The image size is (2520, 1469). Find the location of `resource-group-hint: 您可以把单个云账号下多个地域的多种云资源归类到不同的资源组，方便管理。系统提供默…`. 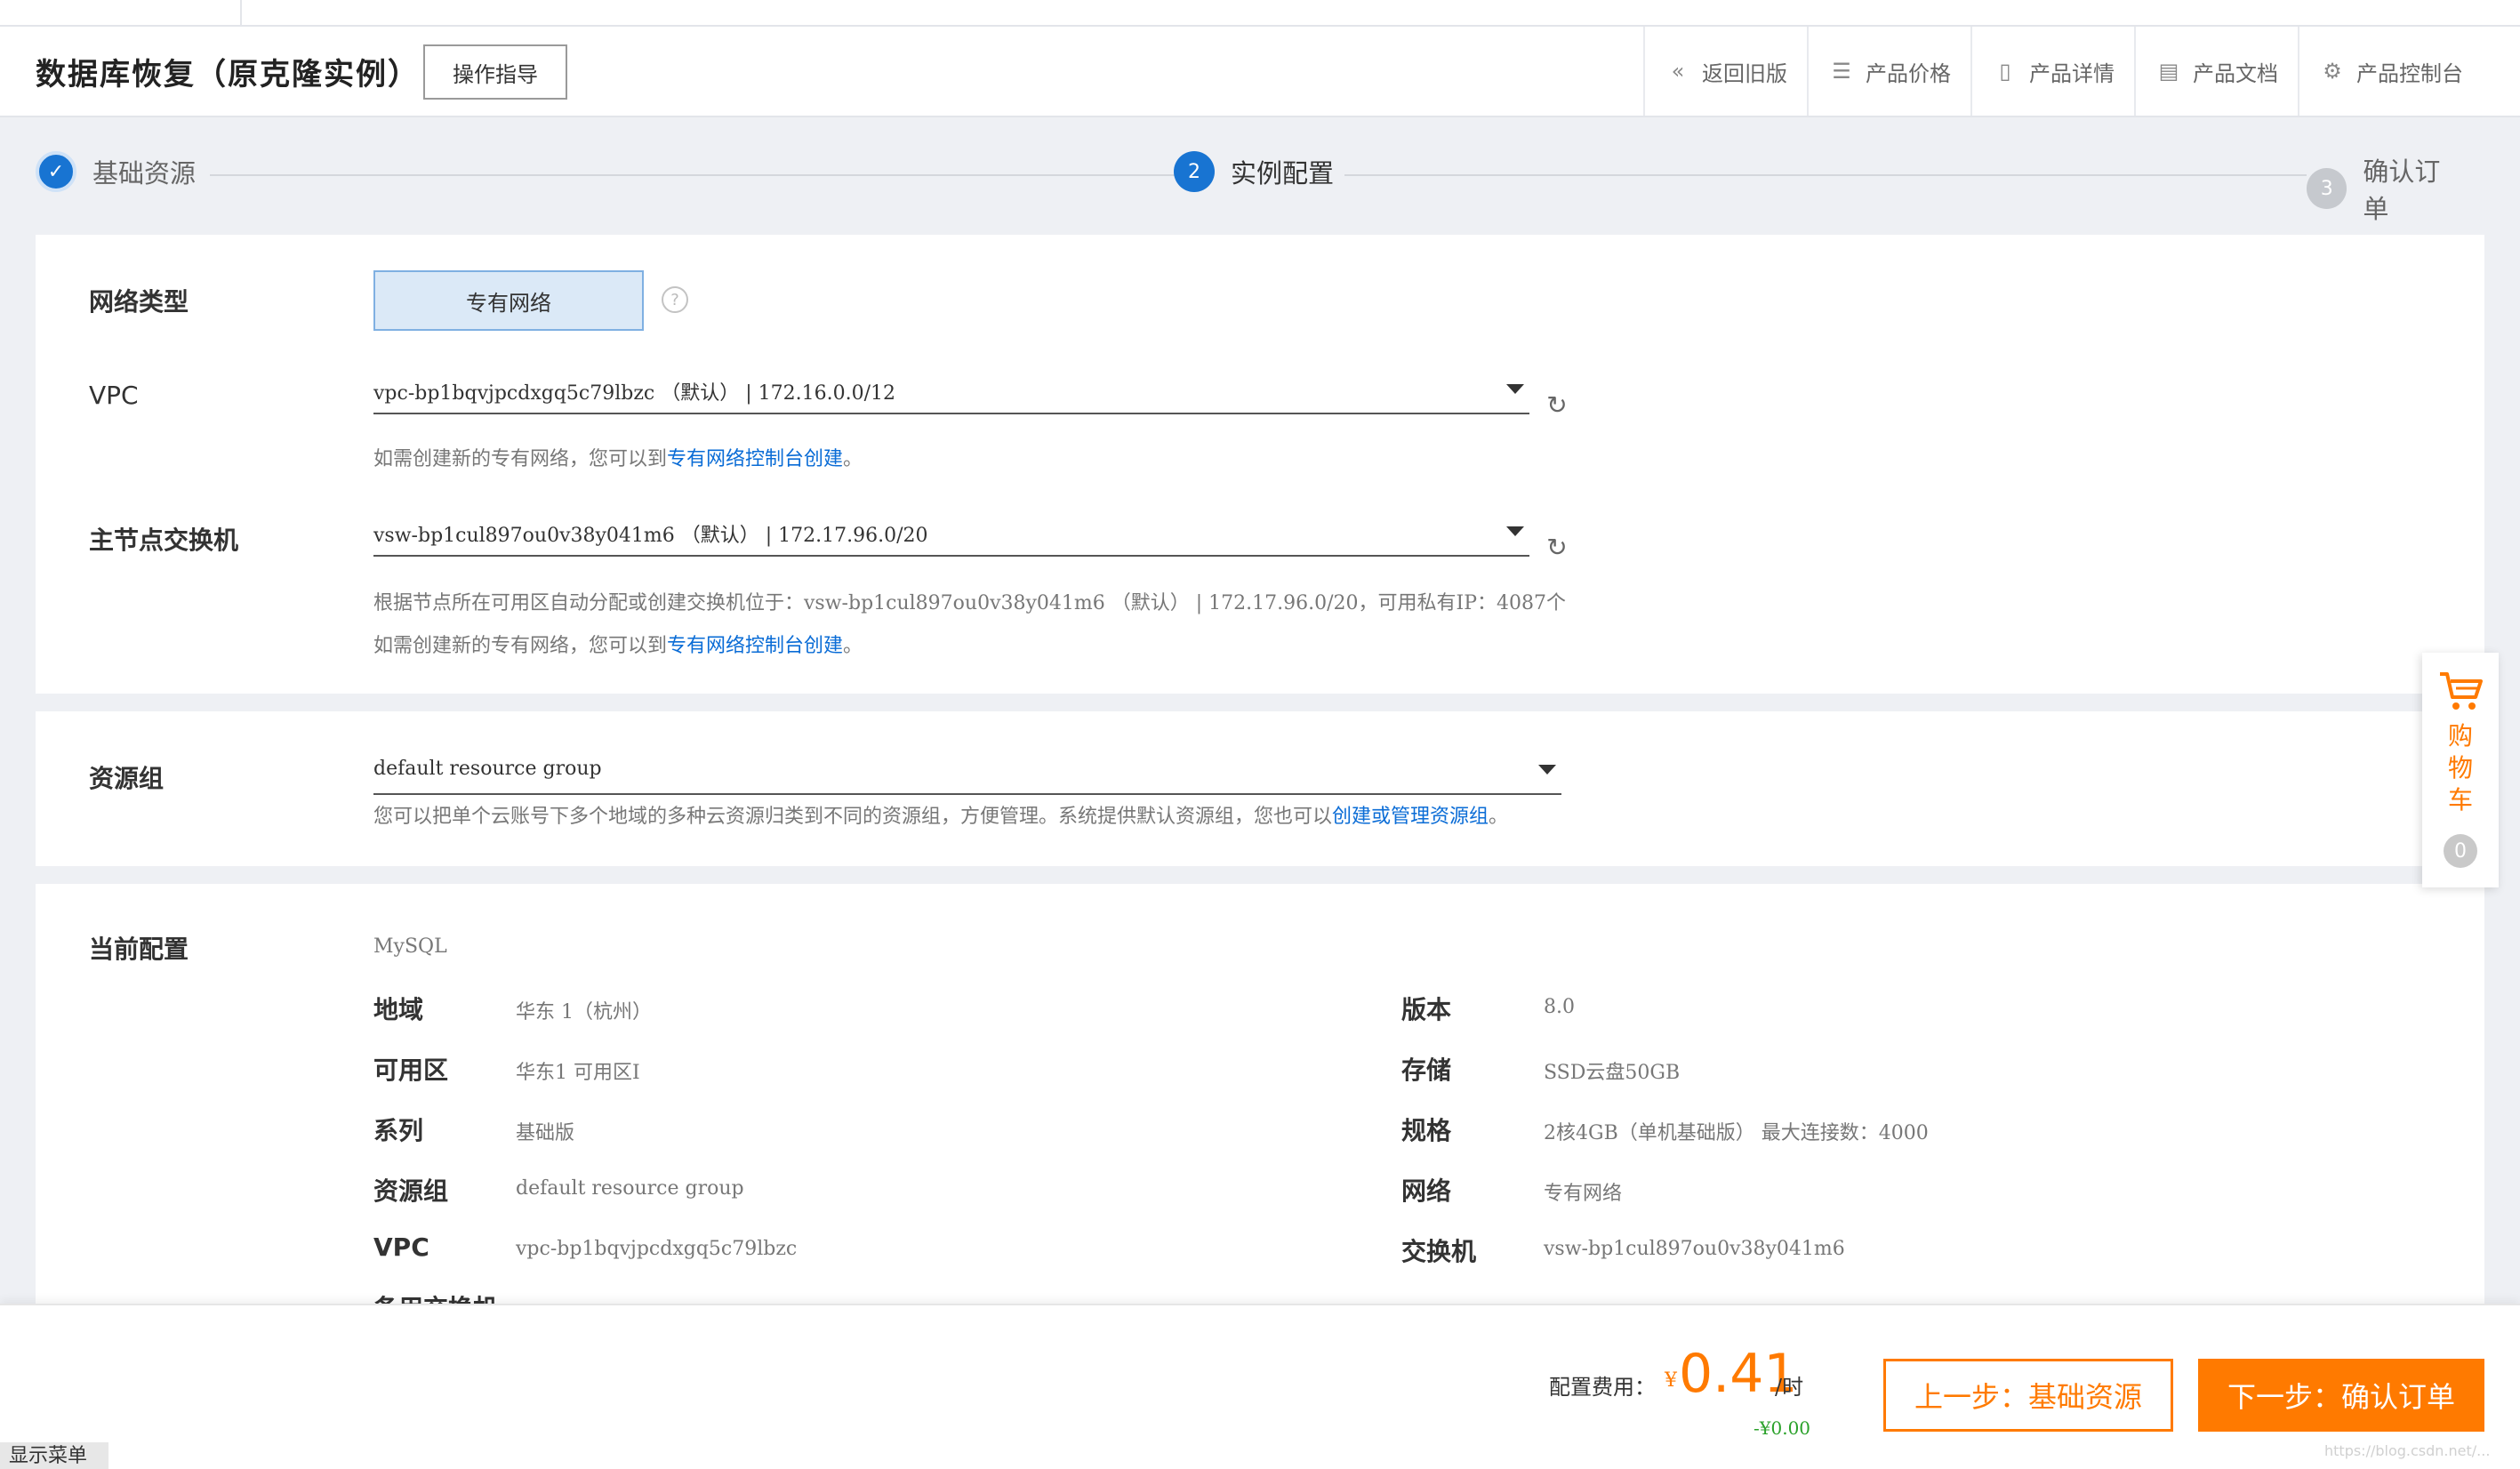

resource-group-hint: 您可以把单个云账号下多个地域的多种云资源归类到不同的资源组，方便管理。系统提供默… is located at coordinates (940, 814).